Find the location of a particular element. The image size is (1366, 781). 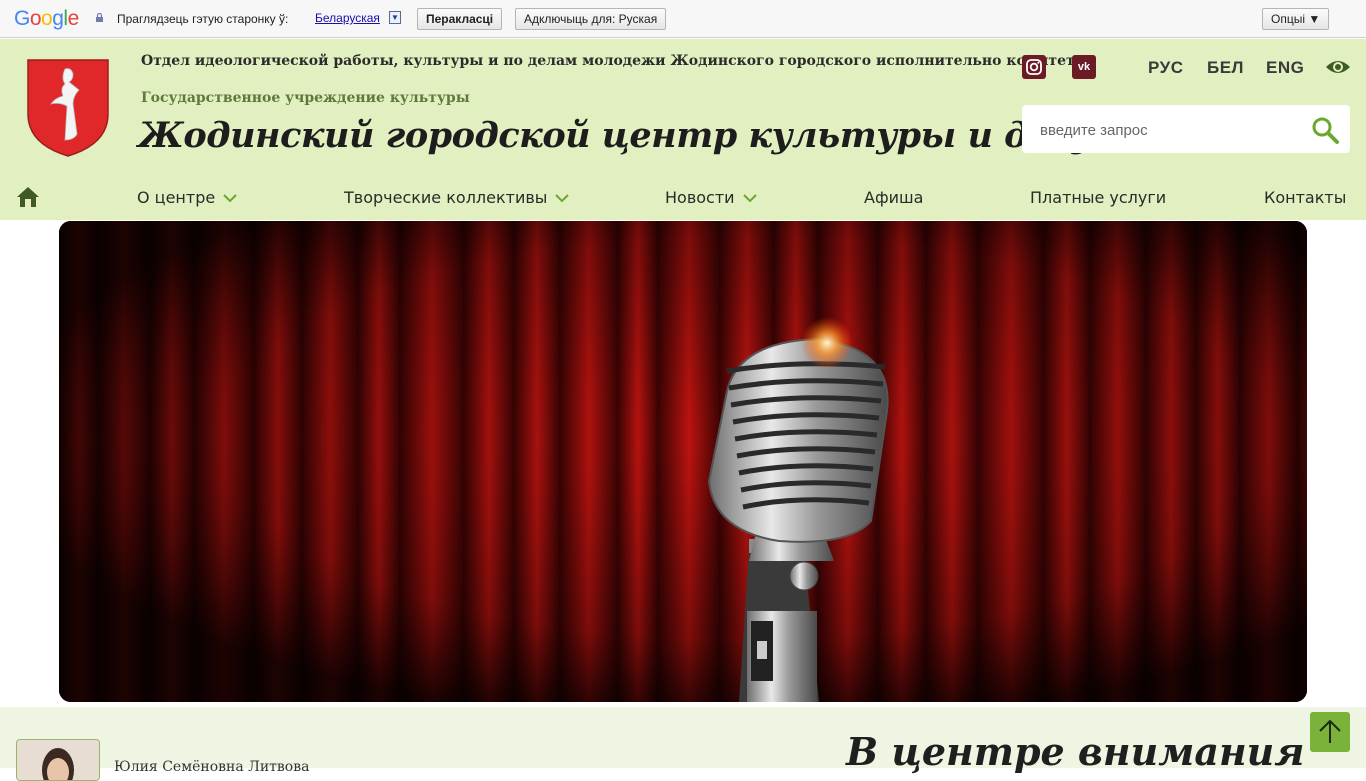

nav-item-contacts: Контакты is located at coordinates (1305, 197).